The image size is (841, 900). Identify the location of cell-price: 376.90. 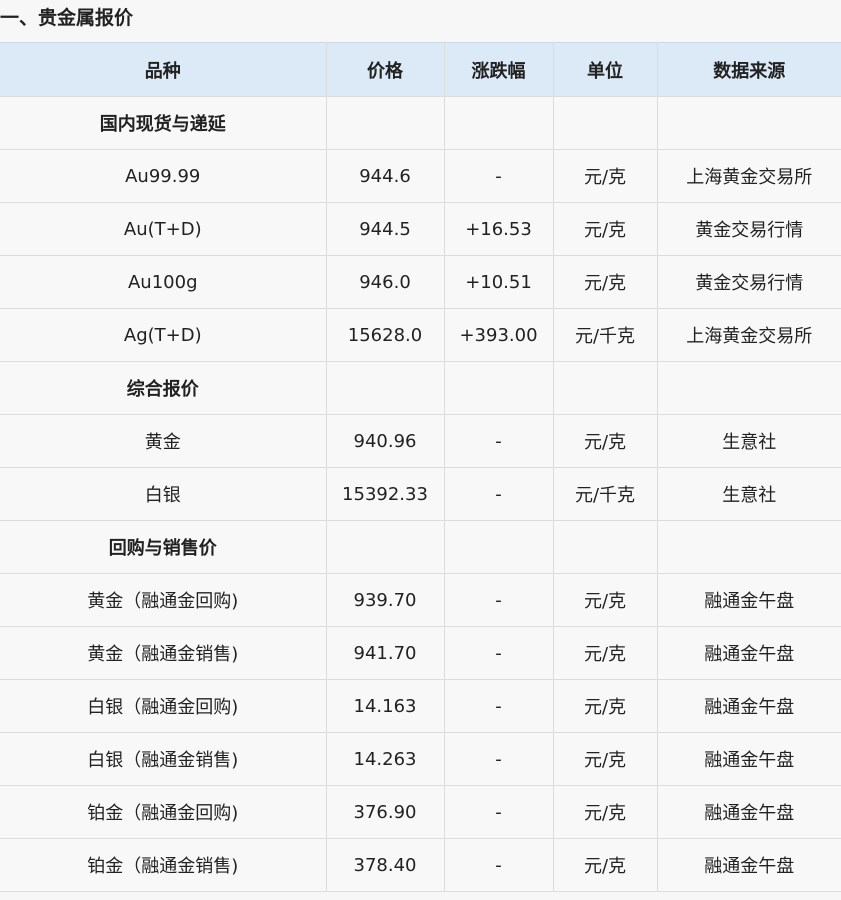
(385, 812).